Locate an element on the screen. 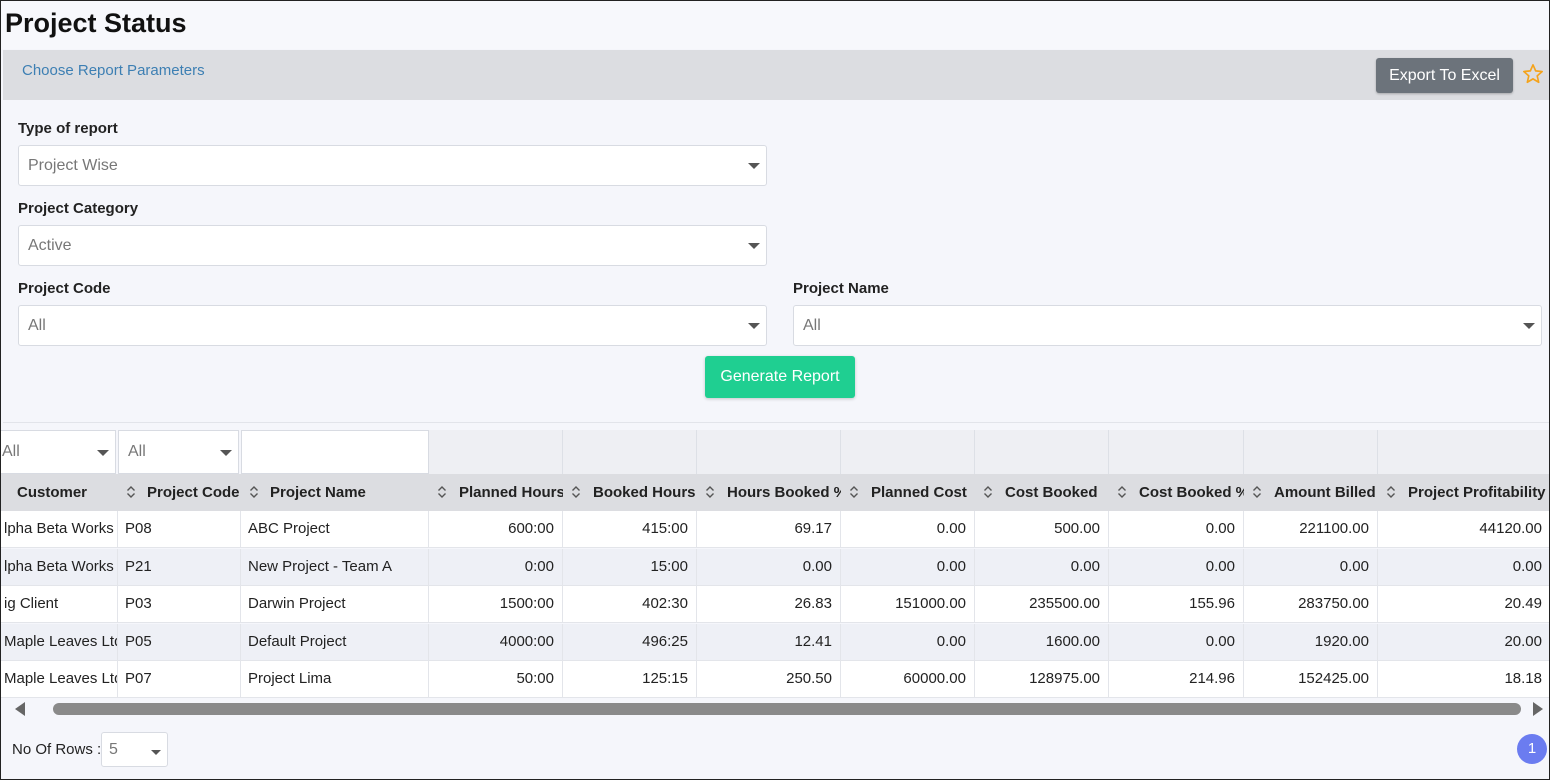  type-of-report-select: Project Wise is located at coordinates (392, 165).